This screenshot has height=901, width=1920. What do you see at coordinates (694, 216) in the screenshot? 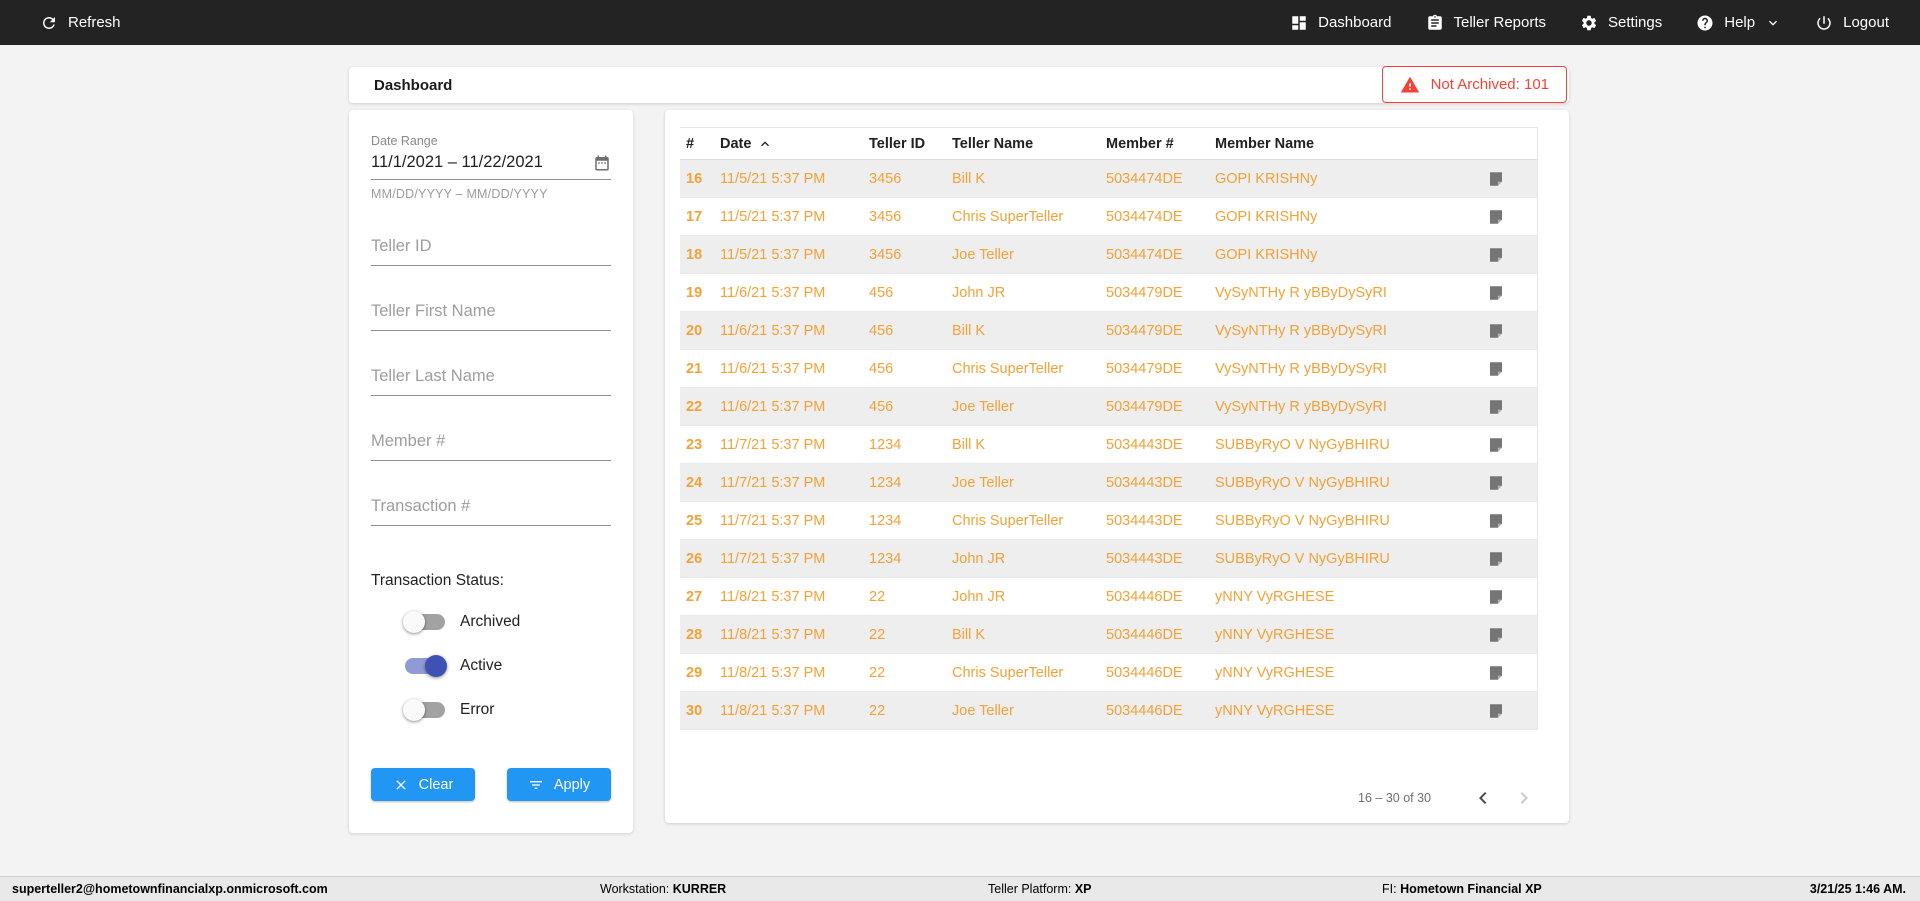
I see `cell-num: 17` at bounding box center [694, 216].